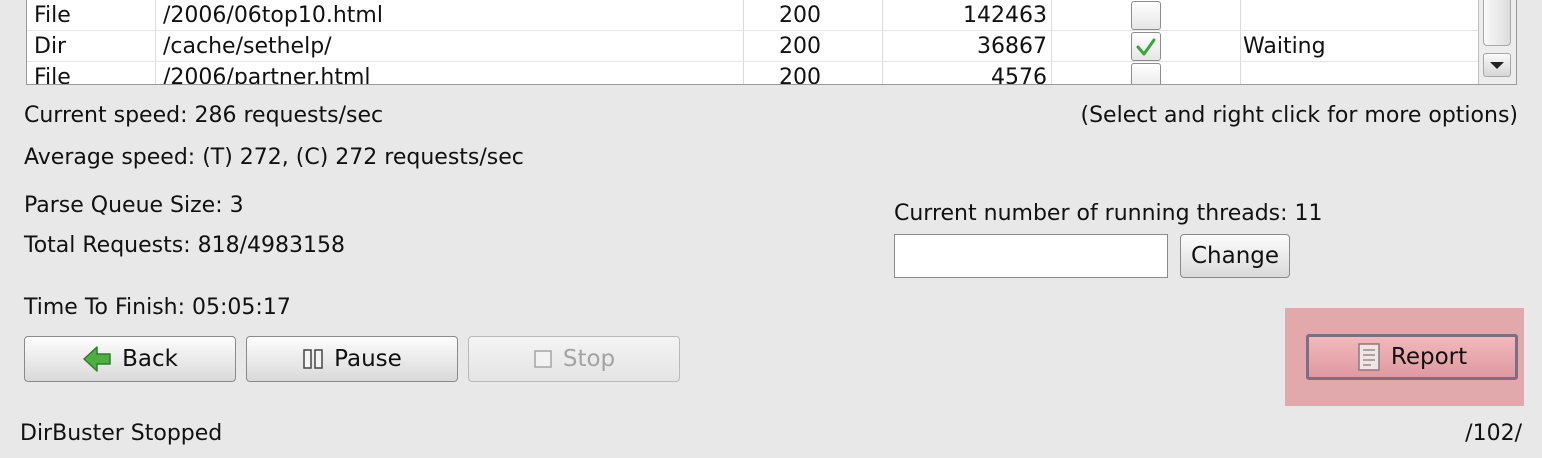 This screenshot has height=458, width=1542. I want to click on back-button: Back, so click(130, 359).